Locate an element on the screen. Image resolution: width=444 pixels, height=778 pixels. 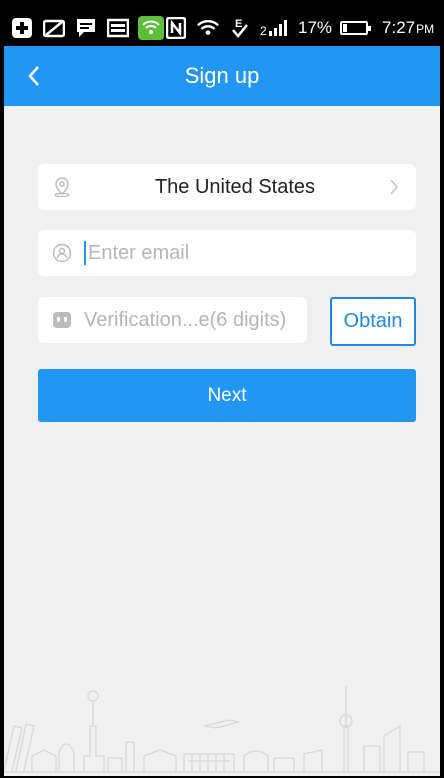
location-pin-icon is located at coordinates (62, 187).